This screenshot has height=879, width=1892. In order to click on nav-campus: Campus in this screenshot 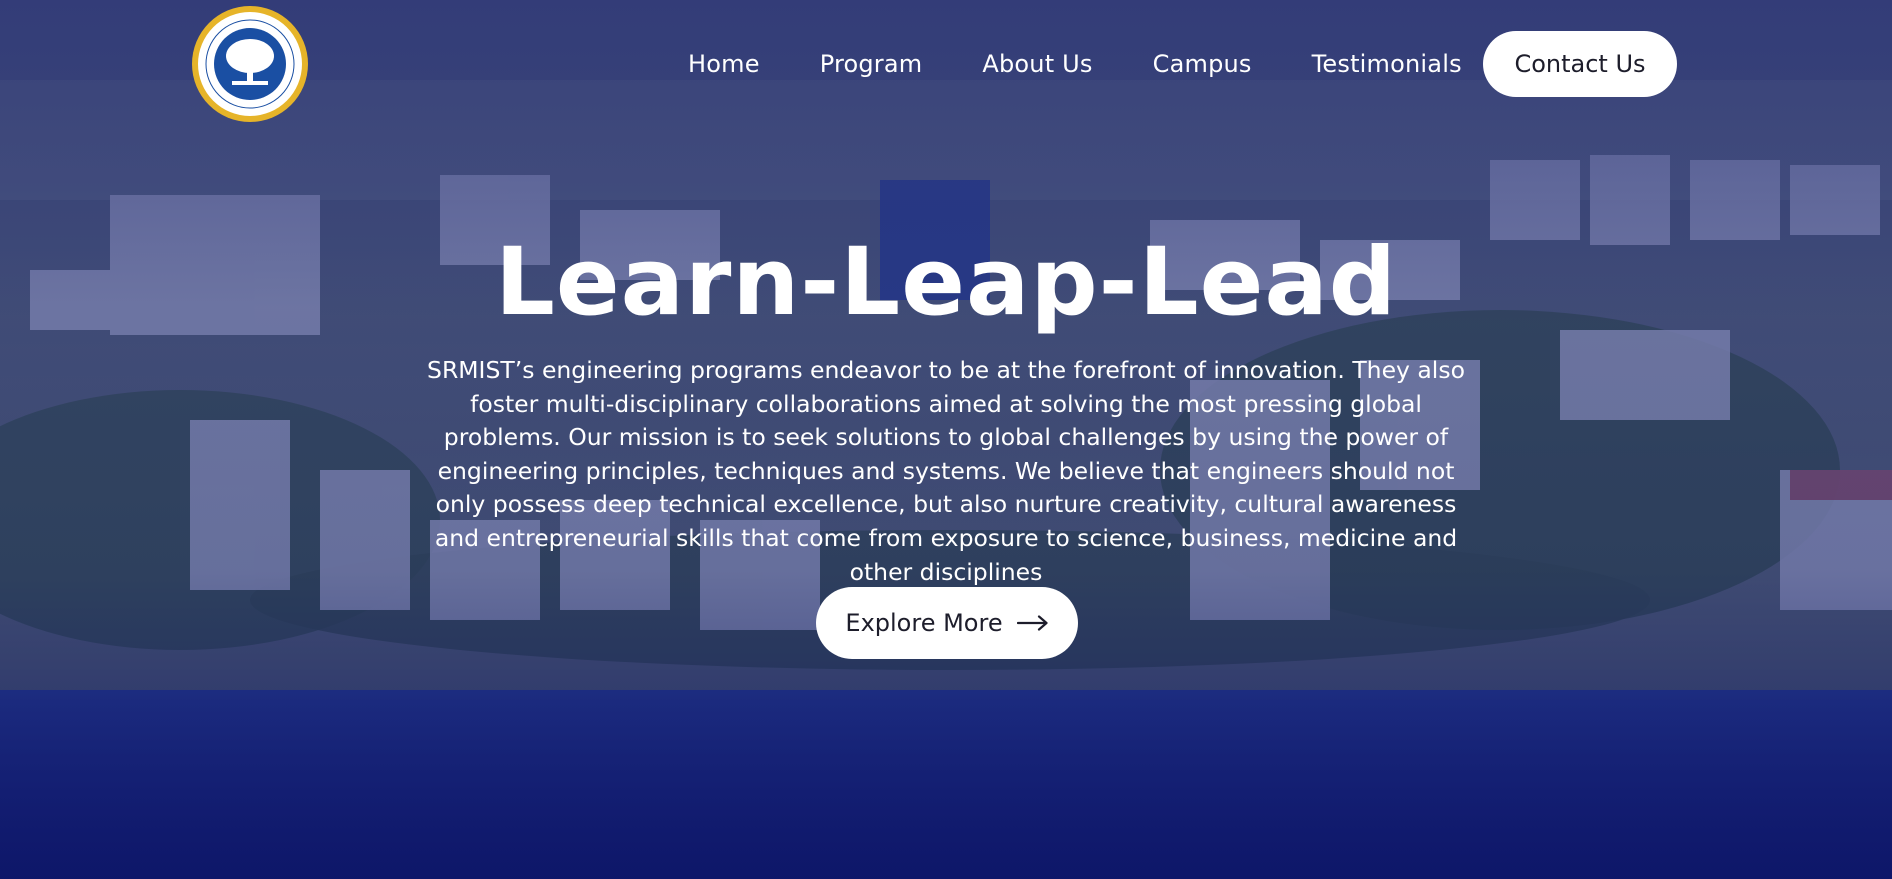, I will do `click(1202, 64)`.